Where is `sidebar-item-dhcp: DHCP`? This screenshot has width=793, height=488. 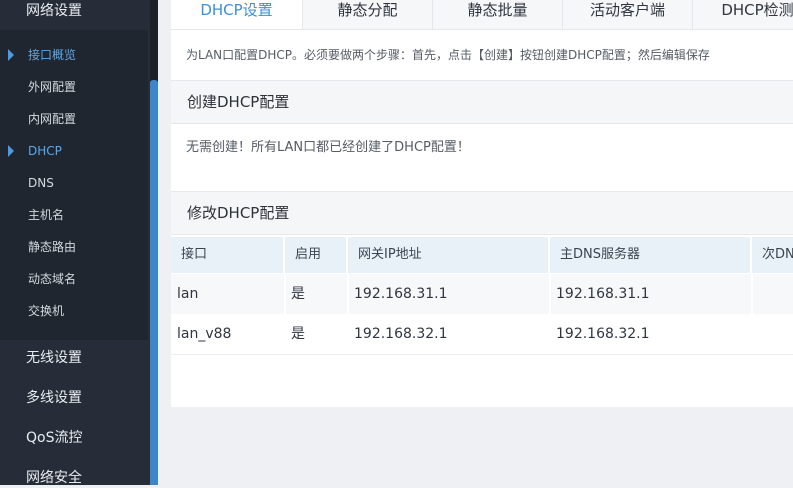 sidebar-item-dhcp: DHCP is located at coordinates (45, 151).